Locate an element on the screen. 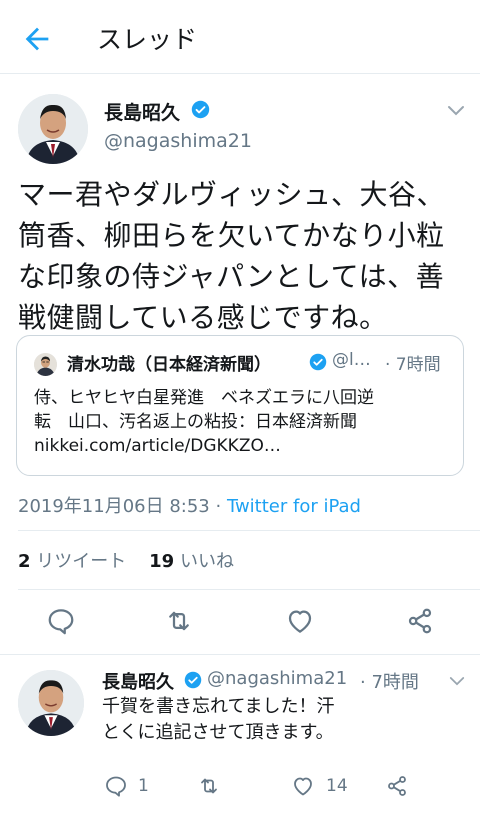  reply-count: 1 is located at coordinates (143, 786).